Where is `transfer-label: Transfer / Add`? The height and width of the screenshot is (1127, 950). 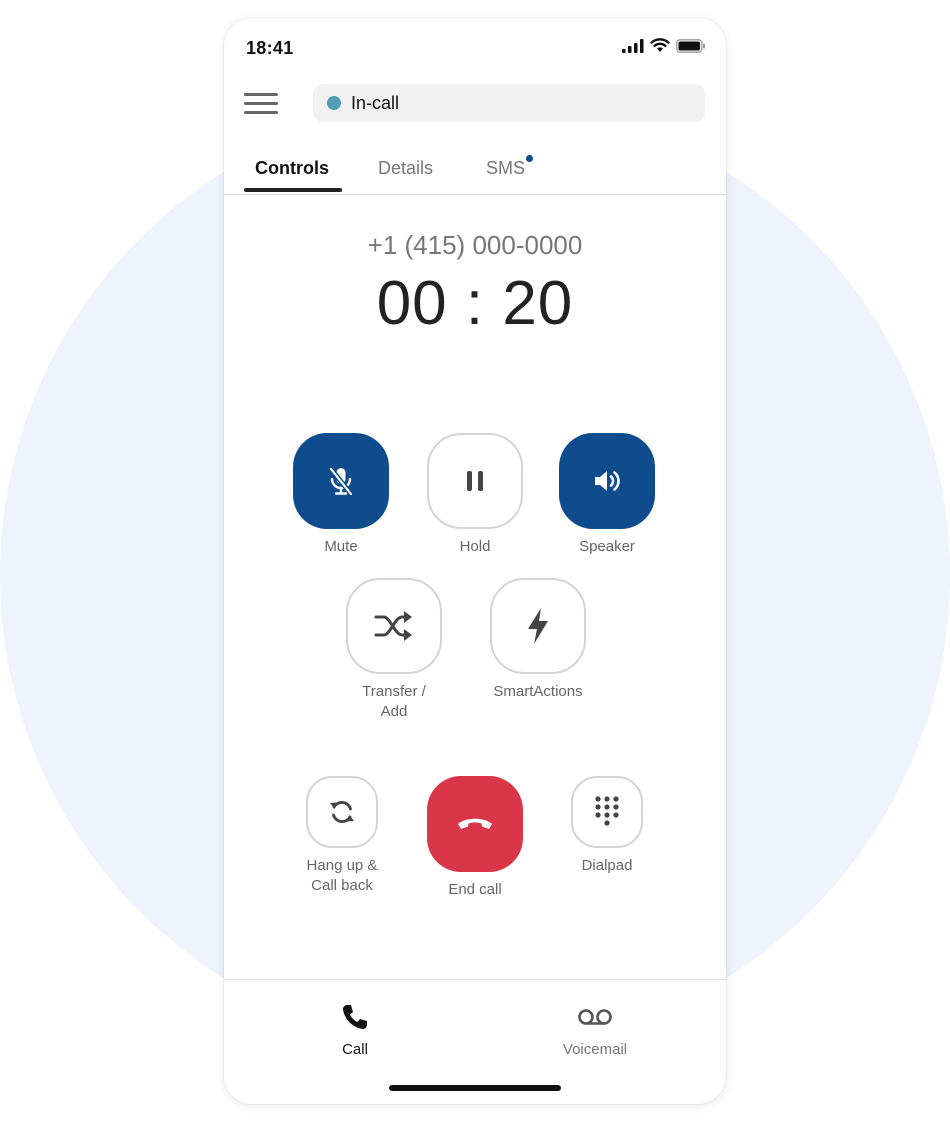
transfer-label: Transfer / Add is located at coordinates (394, 702).